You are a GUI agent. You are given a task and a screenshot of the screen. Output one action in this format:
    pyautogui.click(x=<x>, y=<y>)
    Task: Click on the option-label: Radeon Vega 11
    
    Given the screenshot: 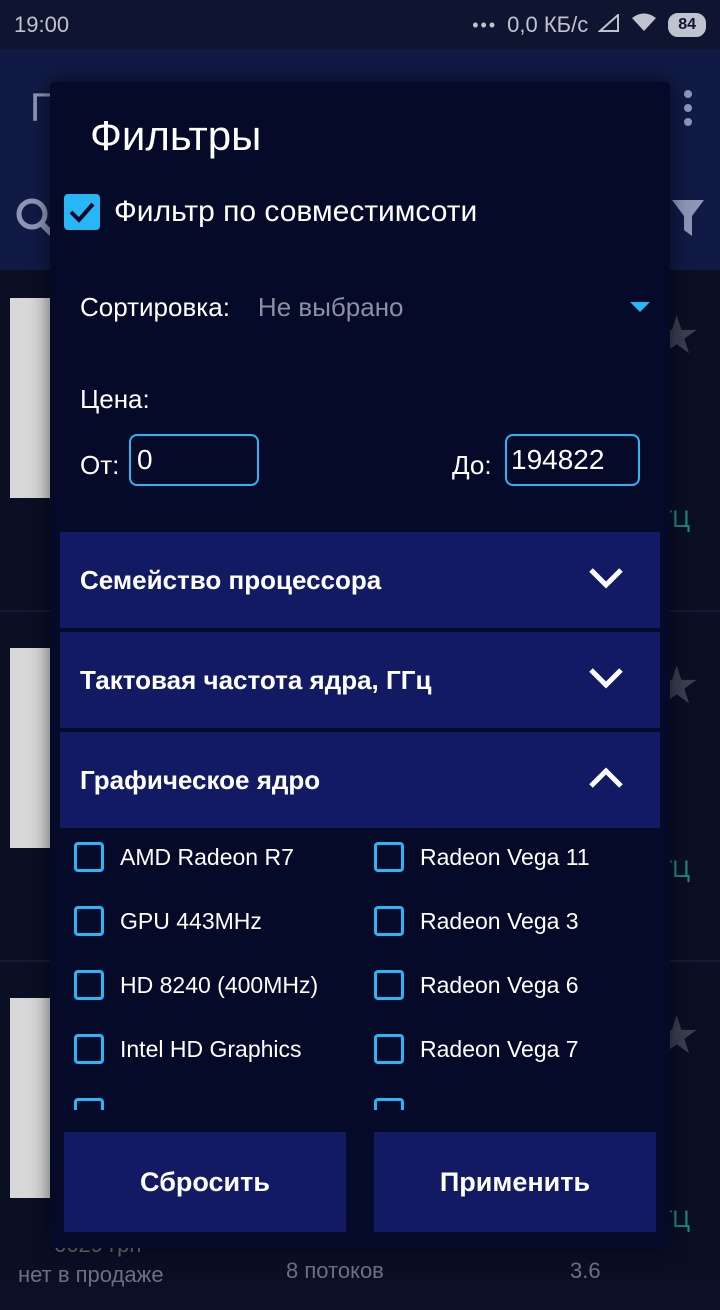 What is the action you would take?
    pyautogui.click(x=505, y=856)
    